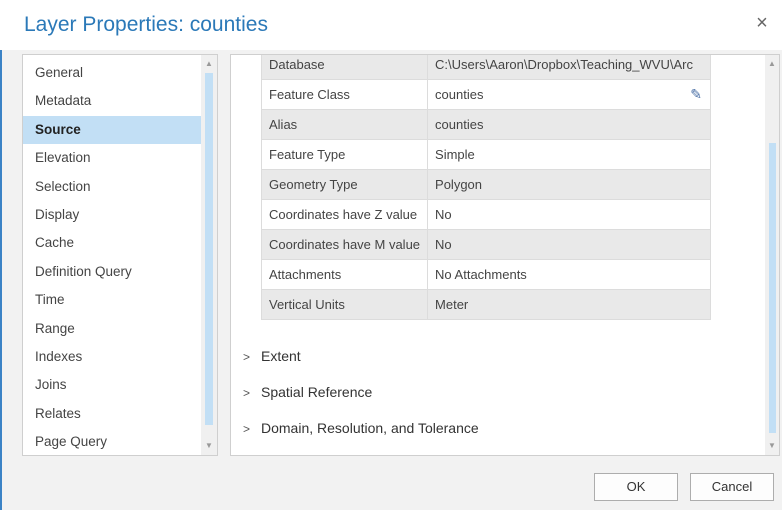  What do you see at coordinates (112, 329) in the screenshot?
I see `nav-item-range: Range` at bounding box center [112, 329].